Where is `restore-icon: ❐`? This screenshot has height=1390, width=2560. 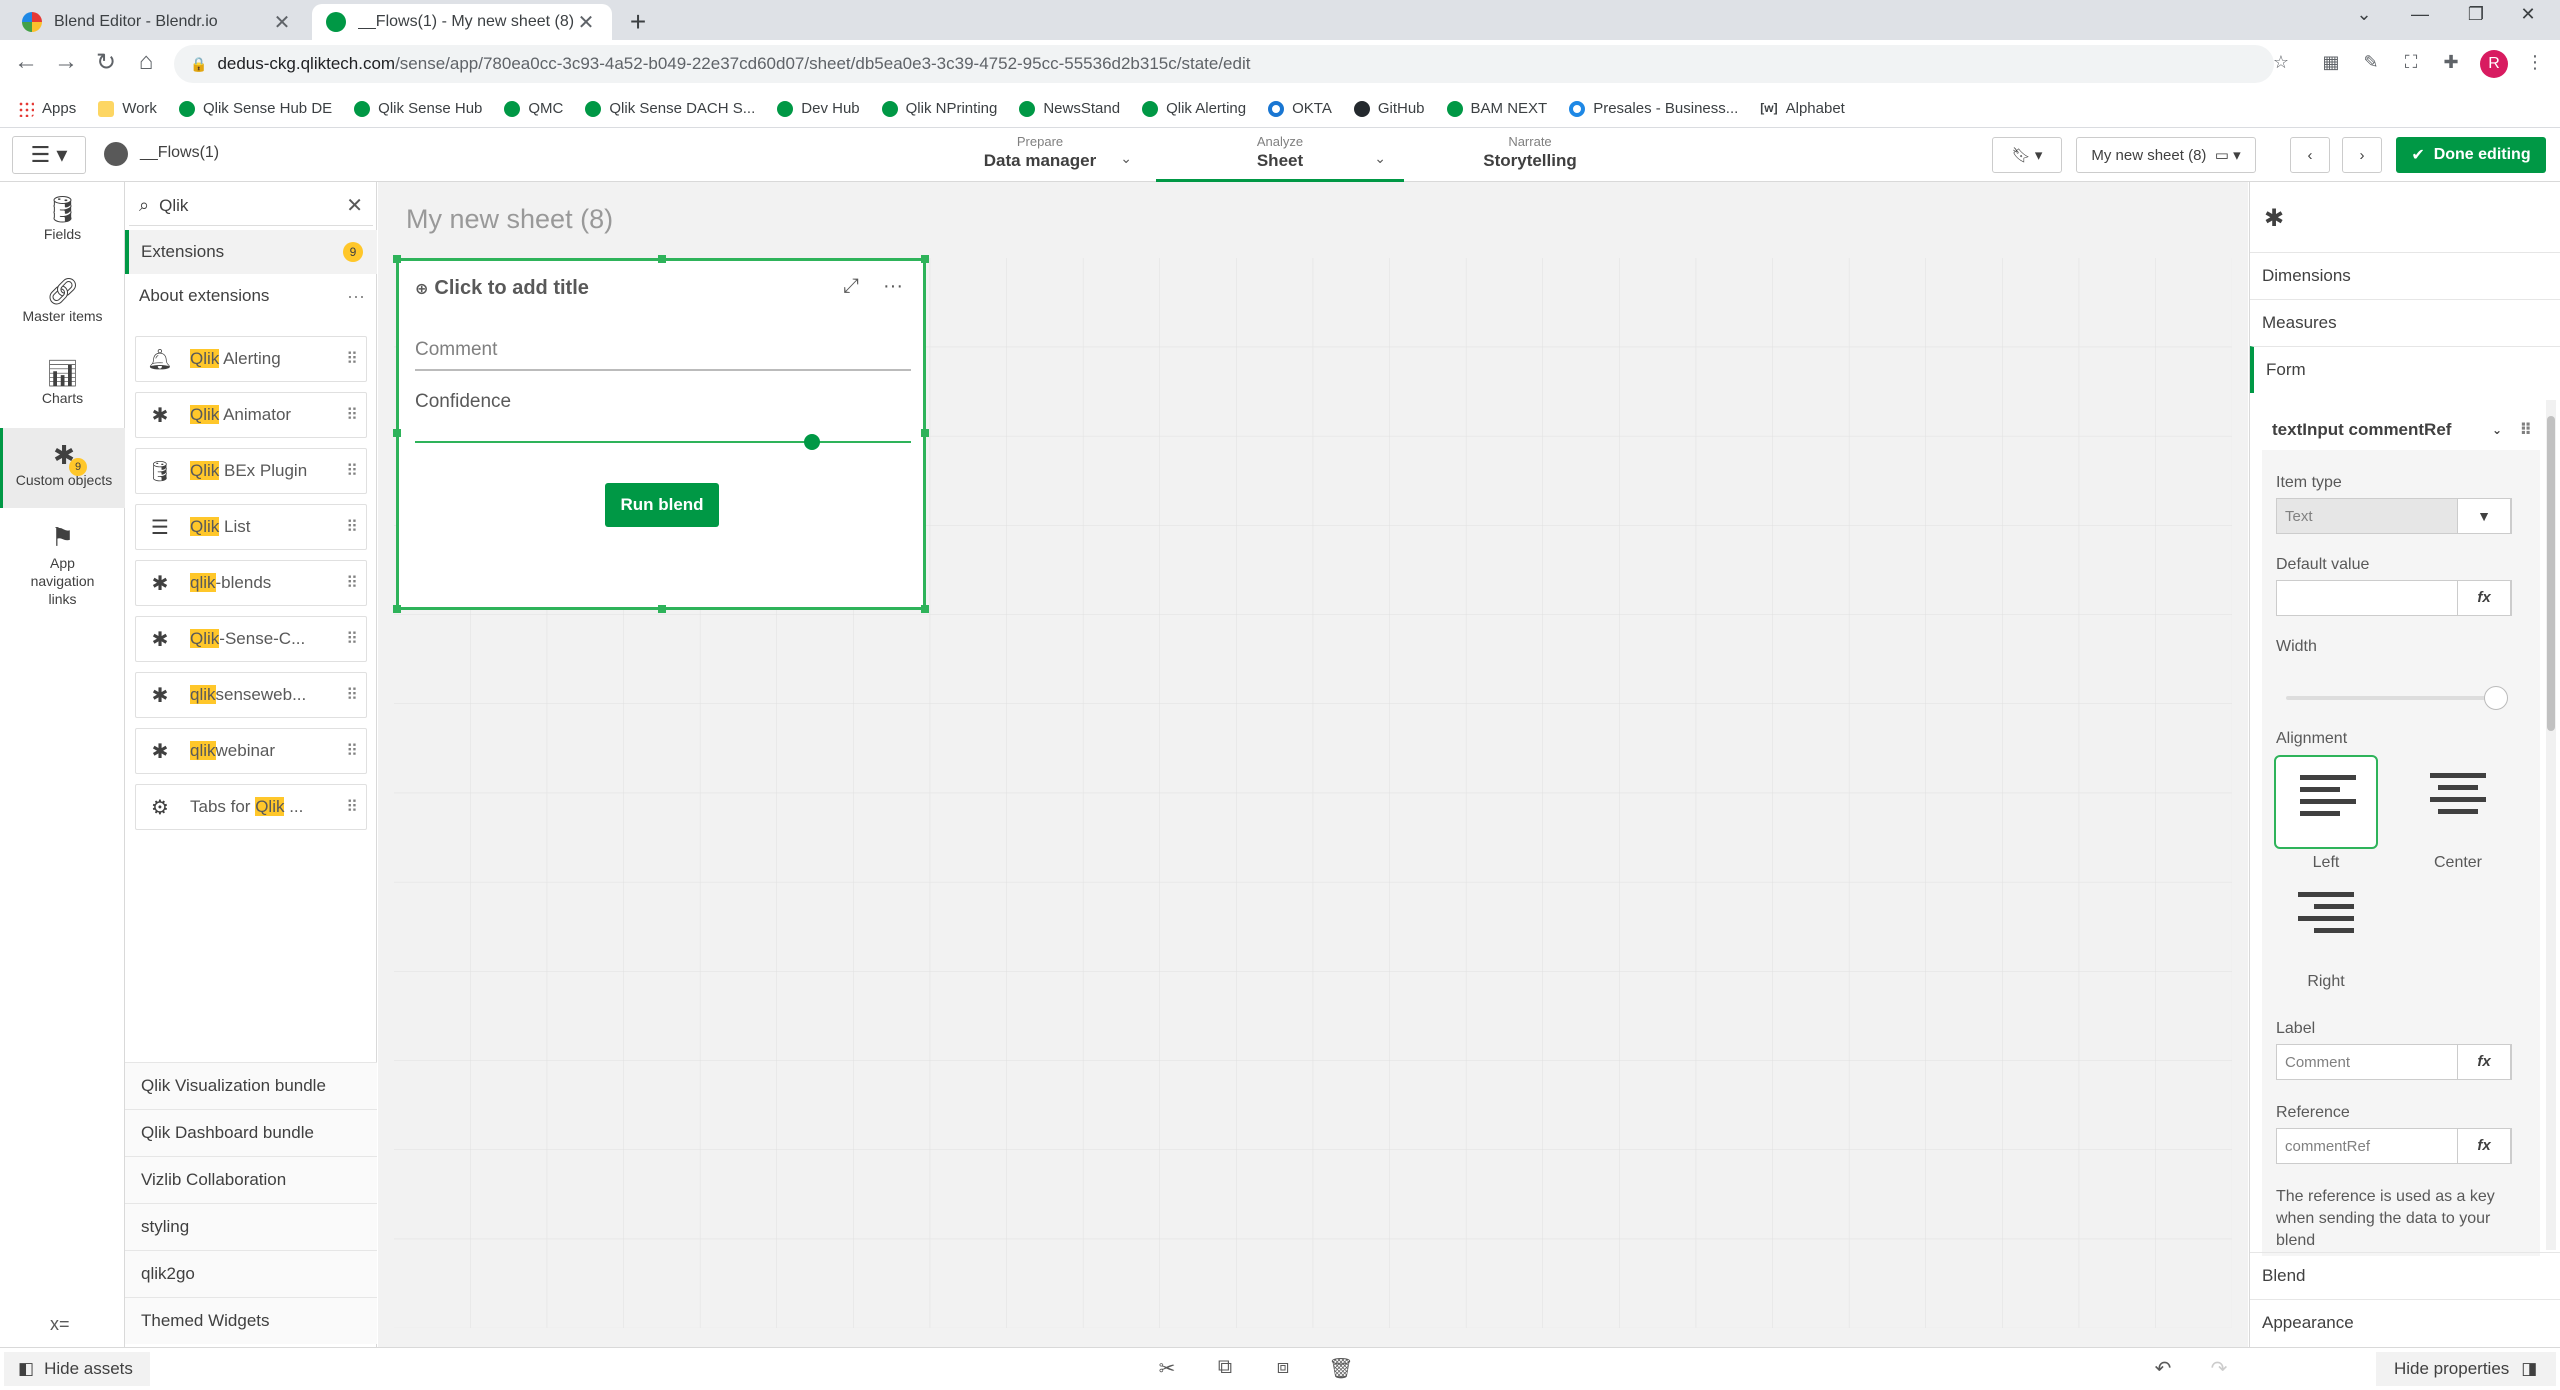 restore-icon: ❐ is located at coordinates (2476, 14).